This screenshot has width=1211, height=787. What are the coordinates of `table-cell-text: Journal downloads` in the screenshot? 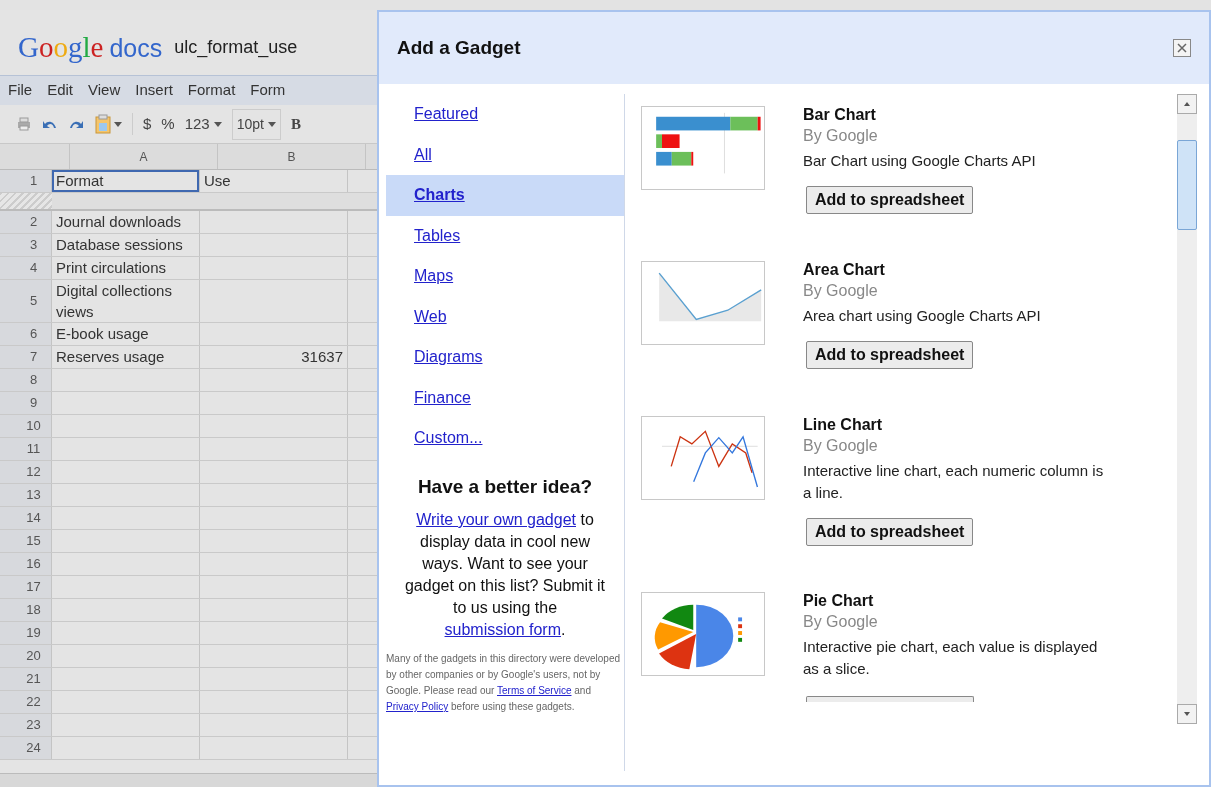 It's located at (119, 222).